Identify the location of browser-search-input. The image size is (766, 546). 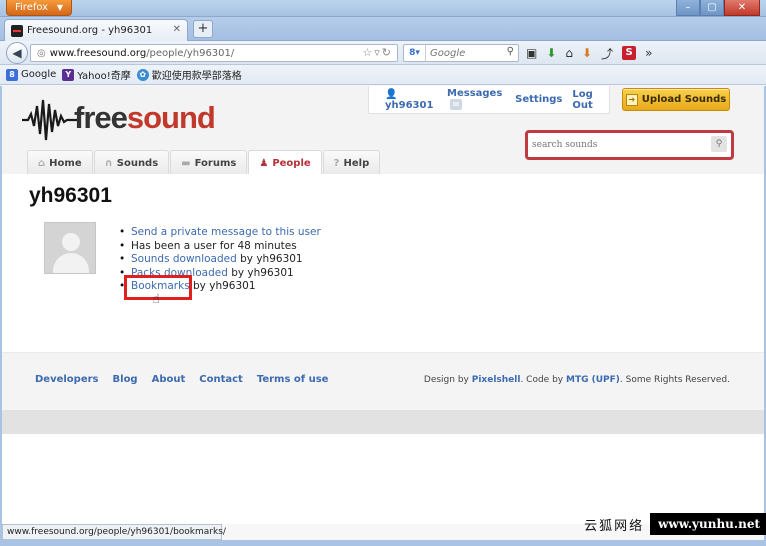
(463, 53).